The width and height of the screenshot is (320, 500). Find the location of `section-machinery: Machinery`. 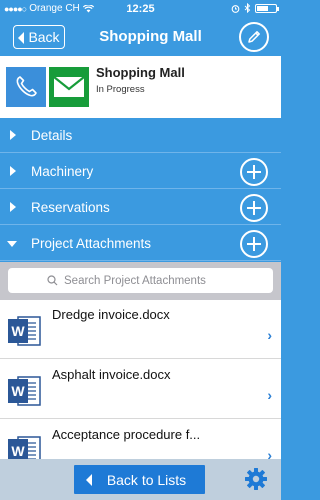

section-machinery: Machinery is located at coordinates (140, 171).